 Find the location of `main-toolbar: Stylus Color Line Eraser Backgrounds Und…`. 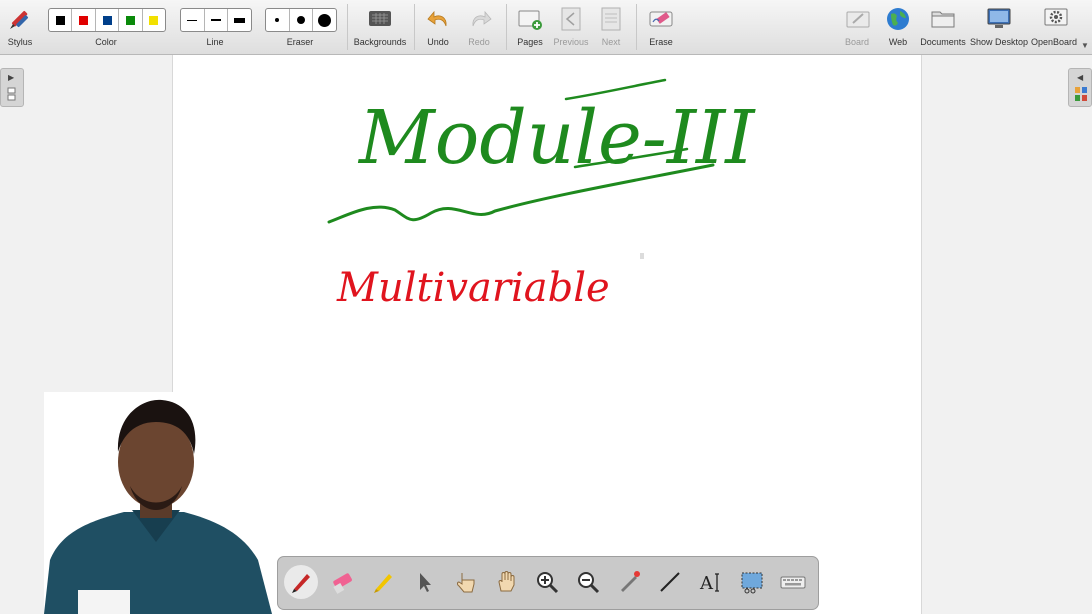

main-toolbar: Stylus Color Line Eraser Backgrounds Und… is located at coordinates (546, 27).